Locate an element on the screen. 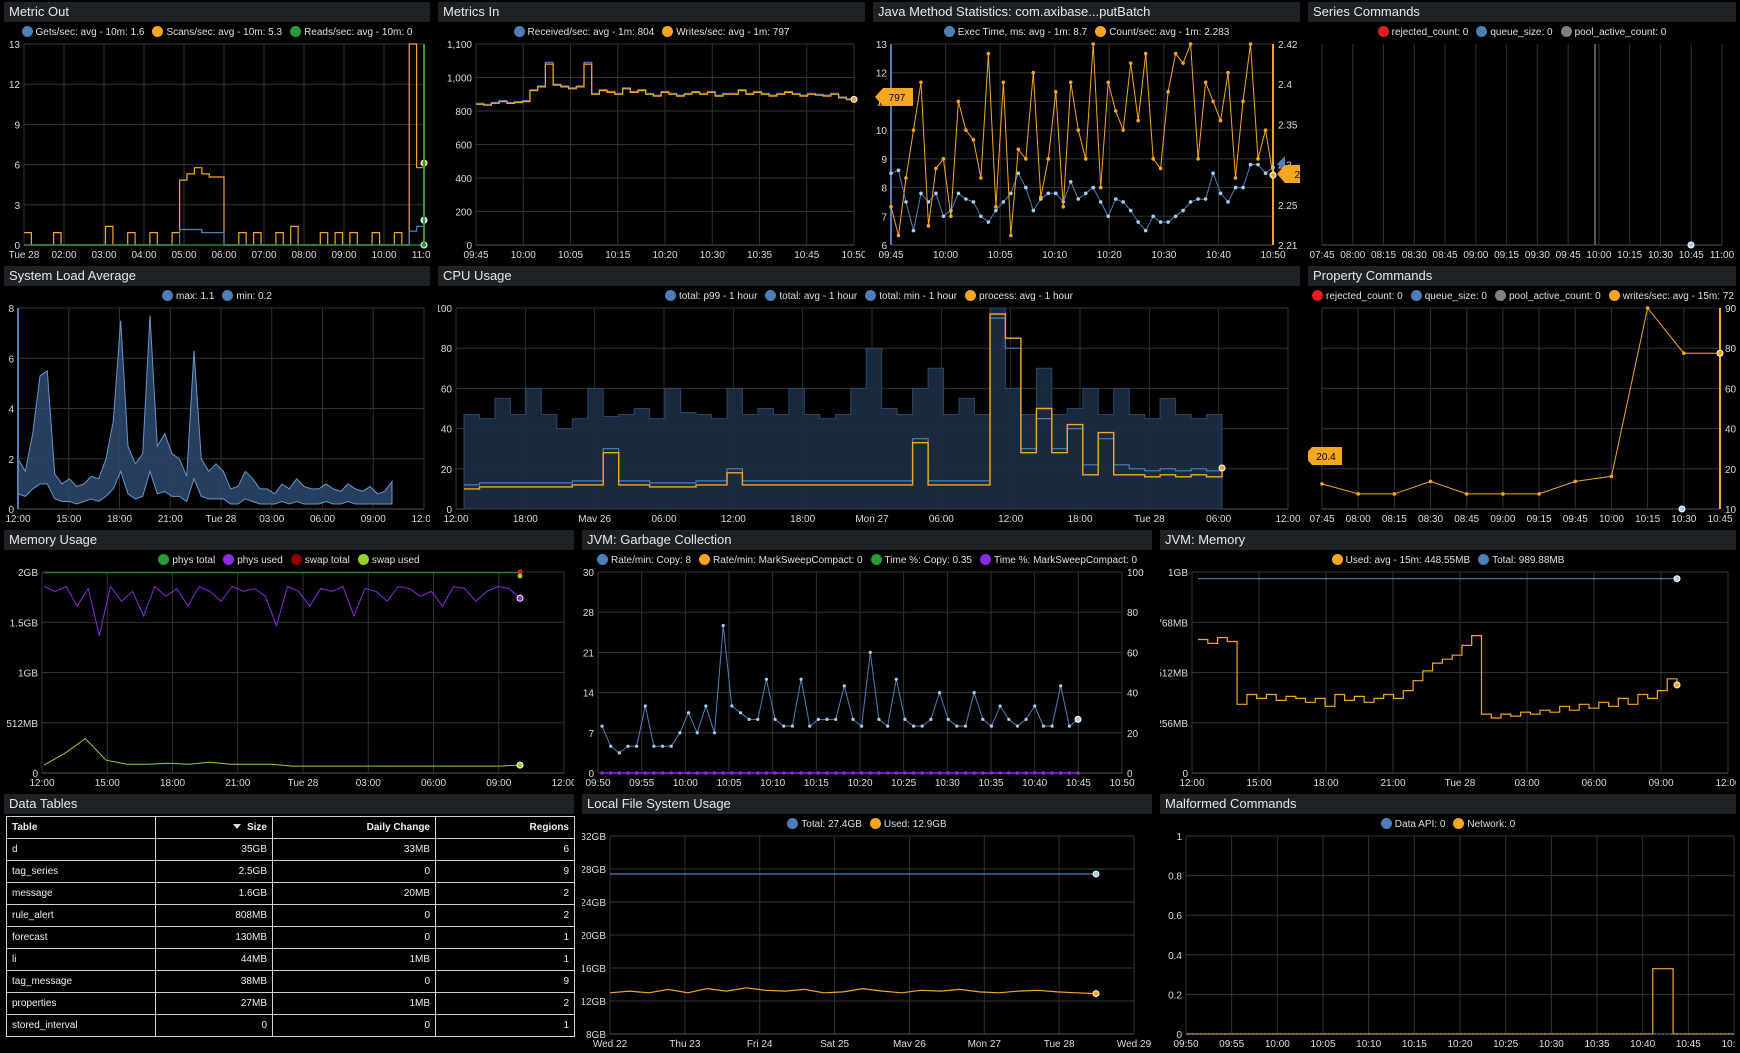  y-tick-label: 1GB is located at coordinates (28, 674).